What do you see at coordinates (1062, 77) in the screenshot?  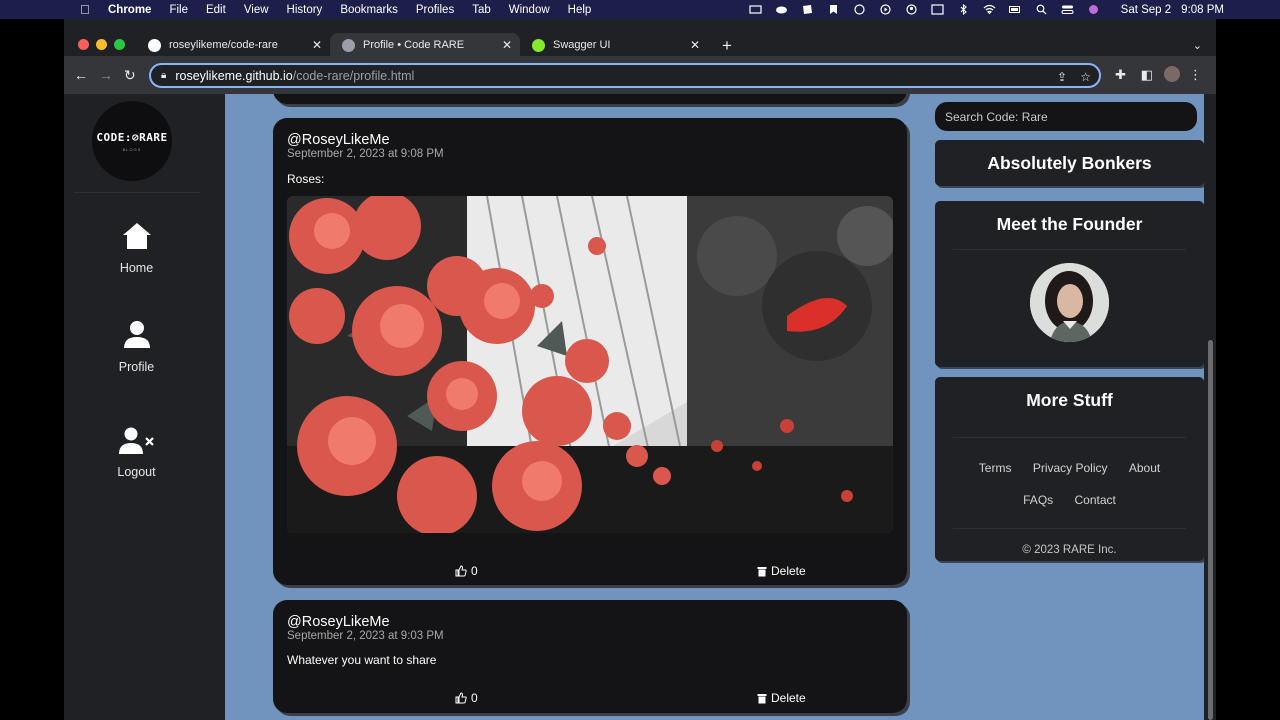 I see `share-icon: ⇪` at bounding box center [1062, 77].